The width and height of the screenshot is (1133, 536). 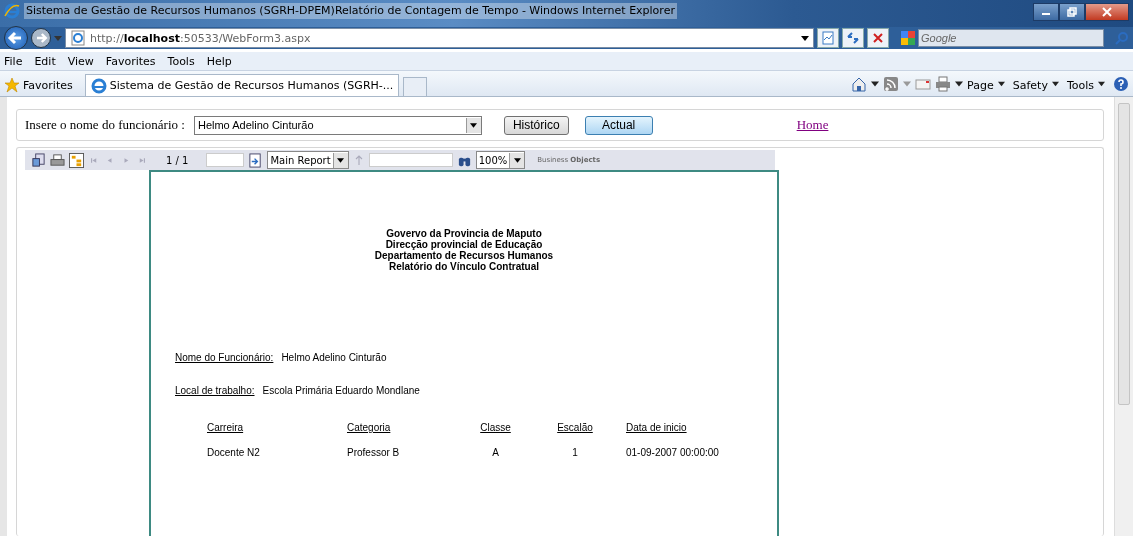 I want to click on minimize-button, so click(x=1046, y=12).